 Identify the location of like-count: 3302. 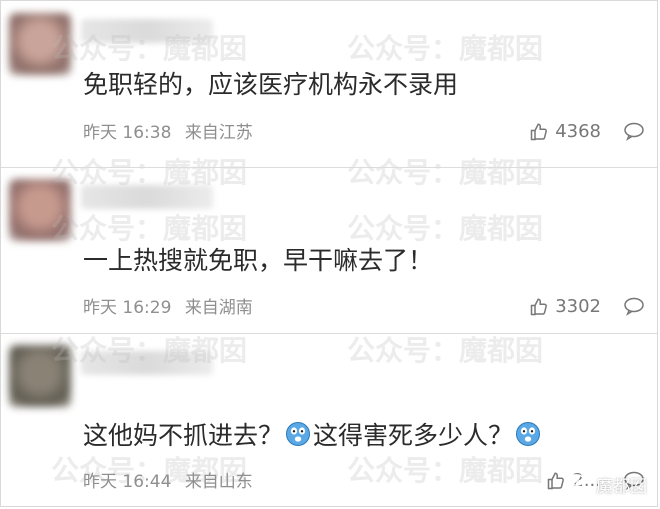
(578, 306).